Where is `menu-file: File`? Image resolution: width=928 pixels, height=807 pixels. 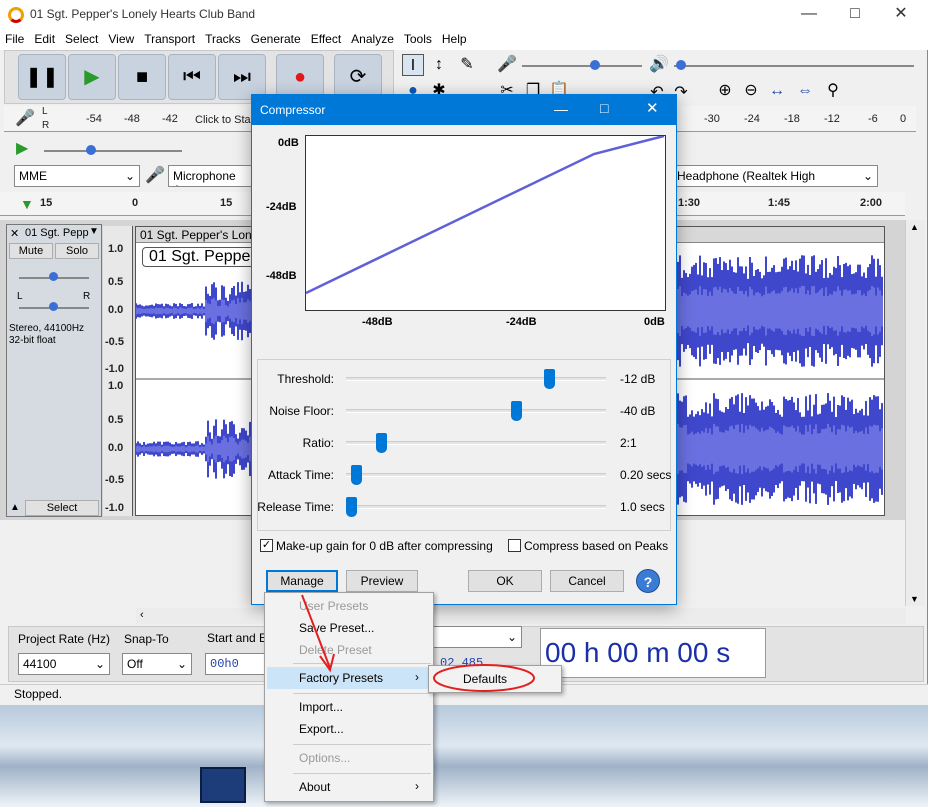 menu-file: File is located at coordinates (14, 39).